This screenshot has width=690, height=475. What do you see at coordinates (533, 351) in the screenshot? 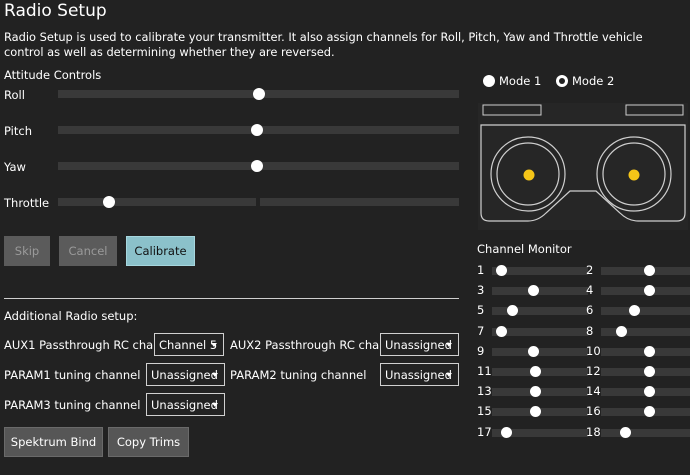
I see `channel-9-indicator` at bounding box center [533, 351].